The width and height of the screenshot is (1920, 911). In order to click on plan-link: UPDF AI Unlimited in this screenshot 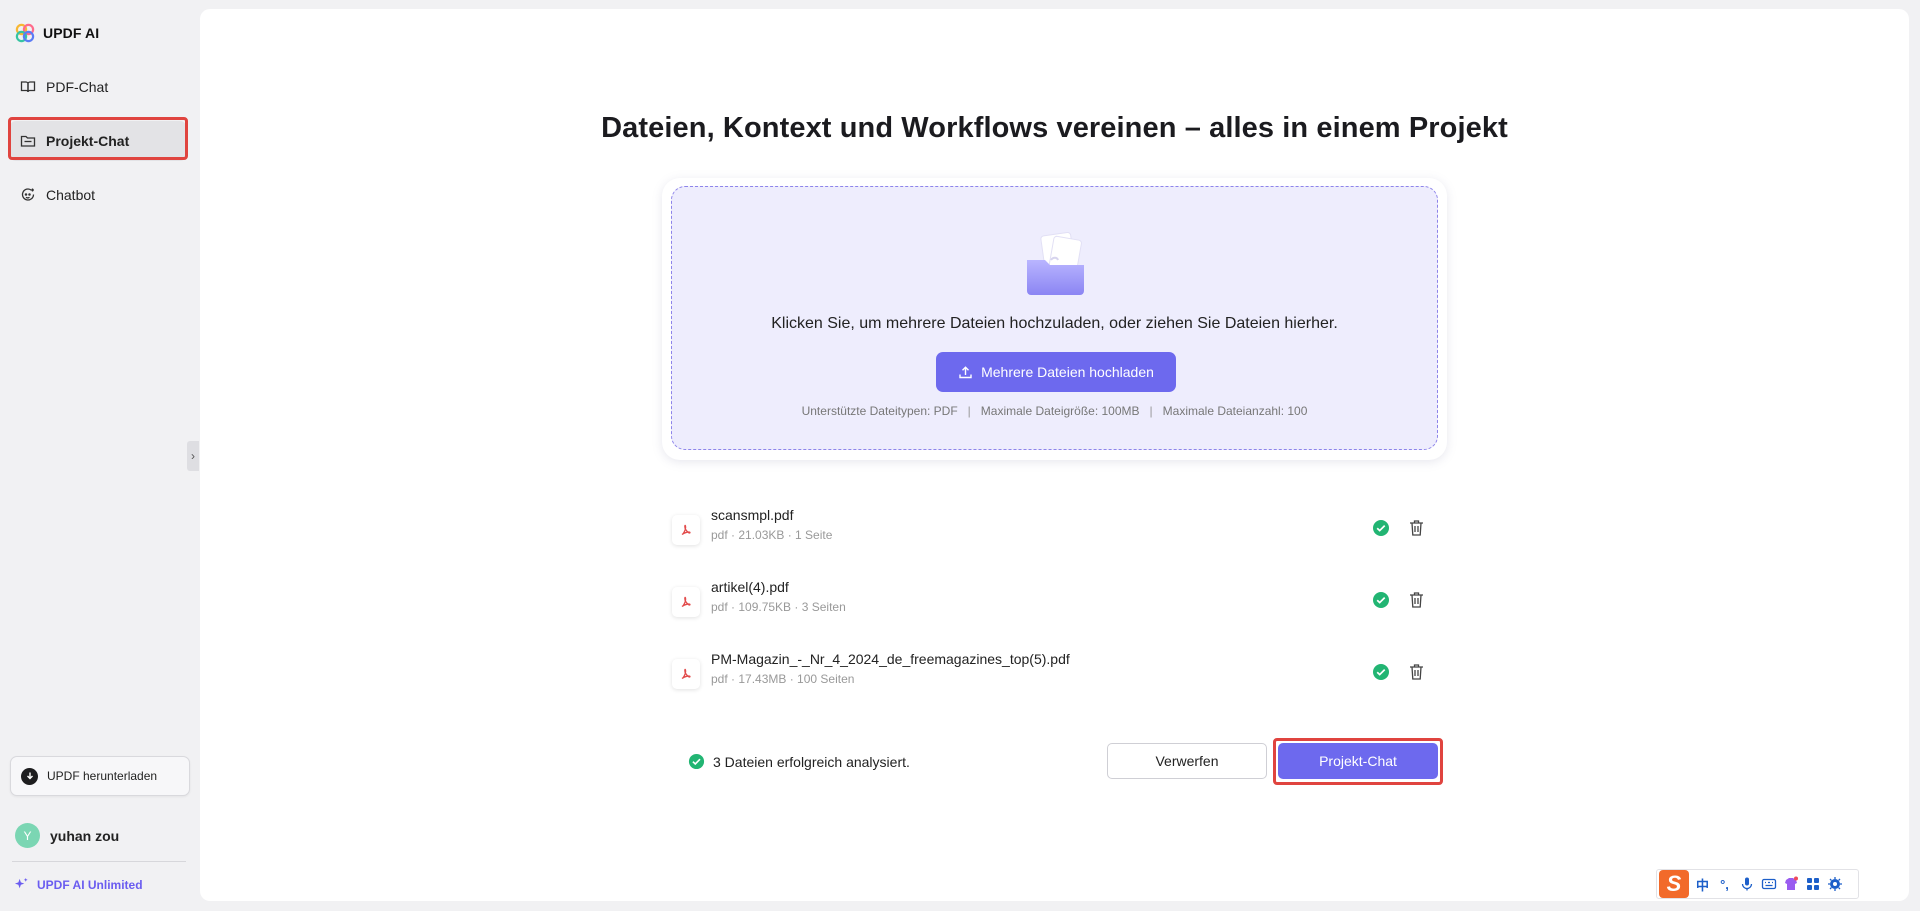, I will do `click(78, 884)`.